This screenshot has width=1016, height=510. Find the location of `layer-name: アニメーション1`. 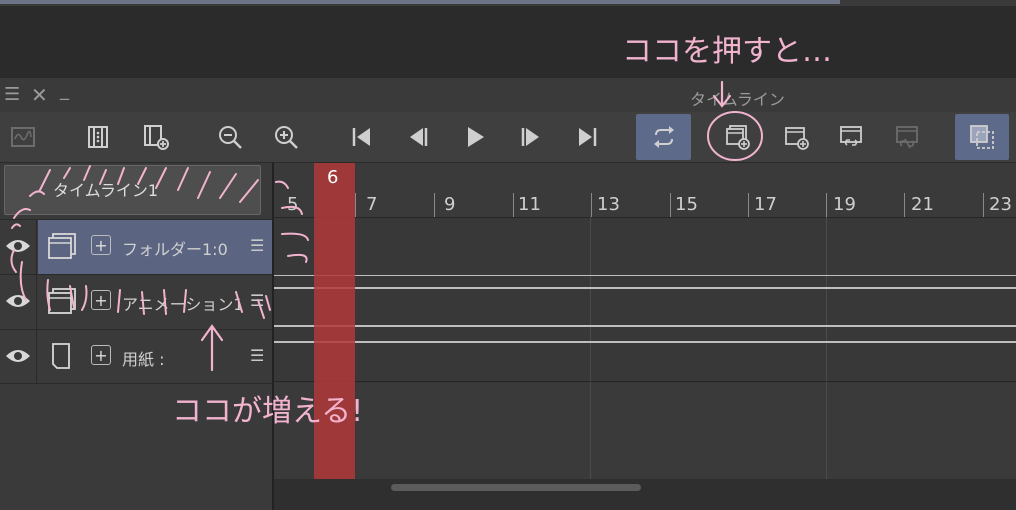

layer-name: アニメーション1 is located at coordinates (183, 304).